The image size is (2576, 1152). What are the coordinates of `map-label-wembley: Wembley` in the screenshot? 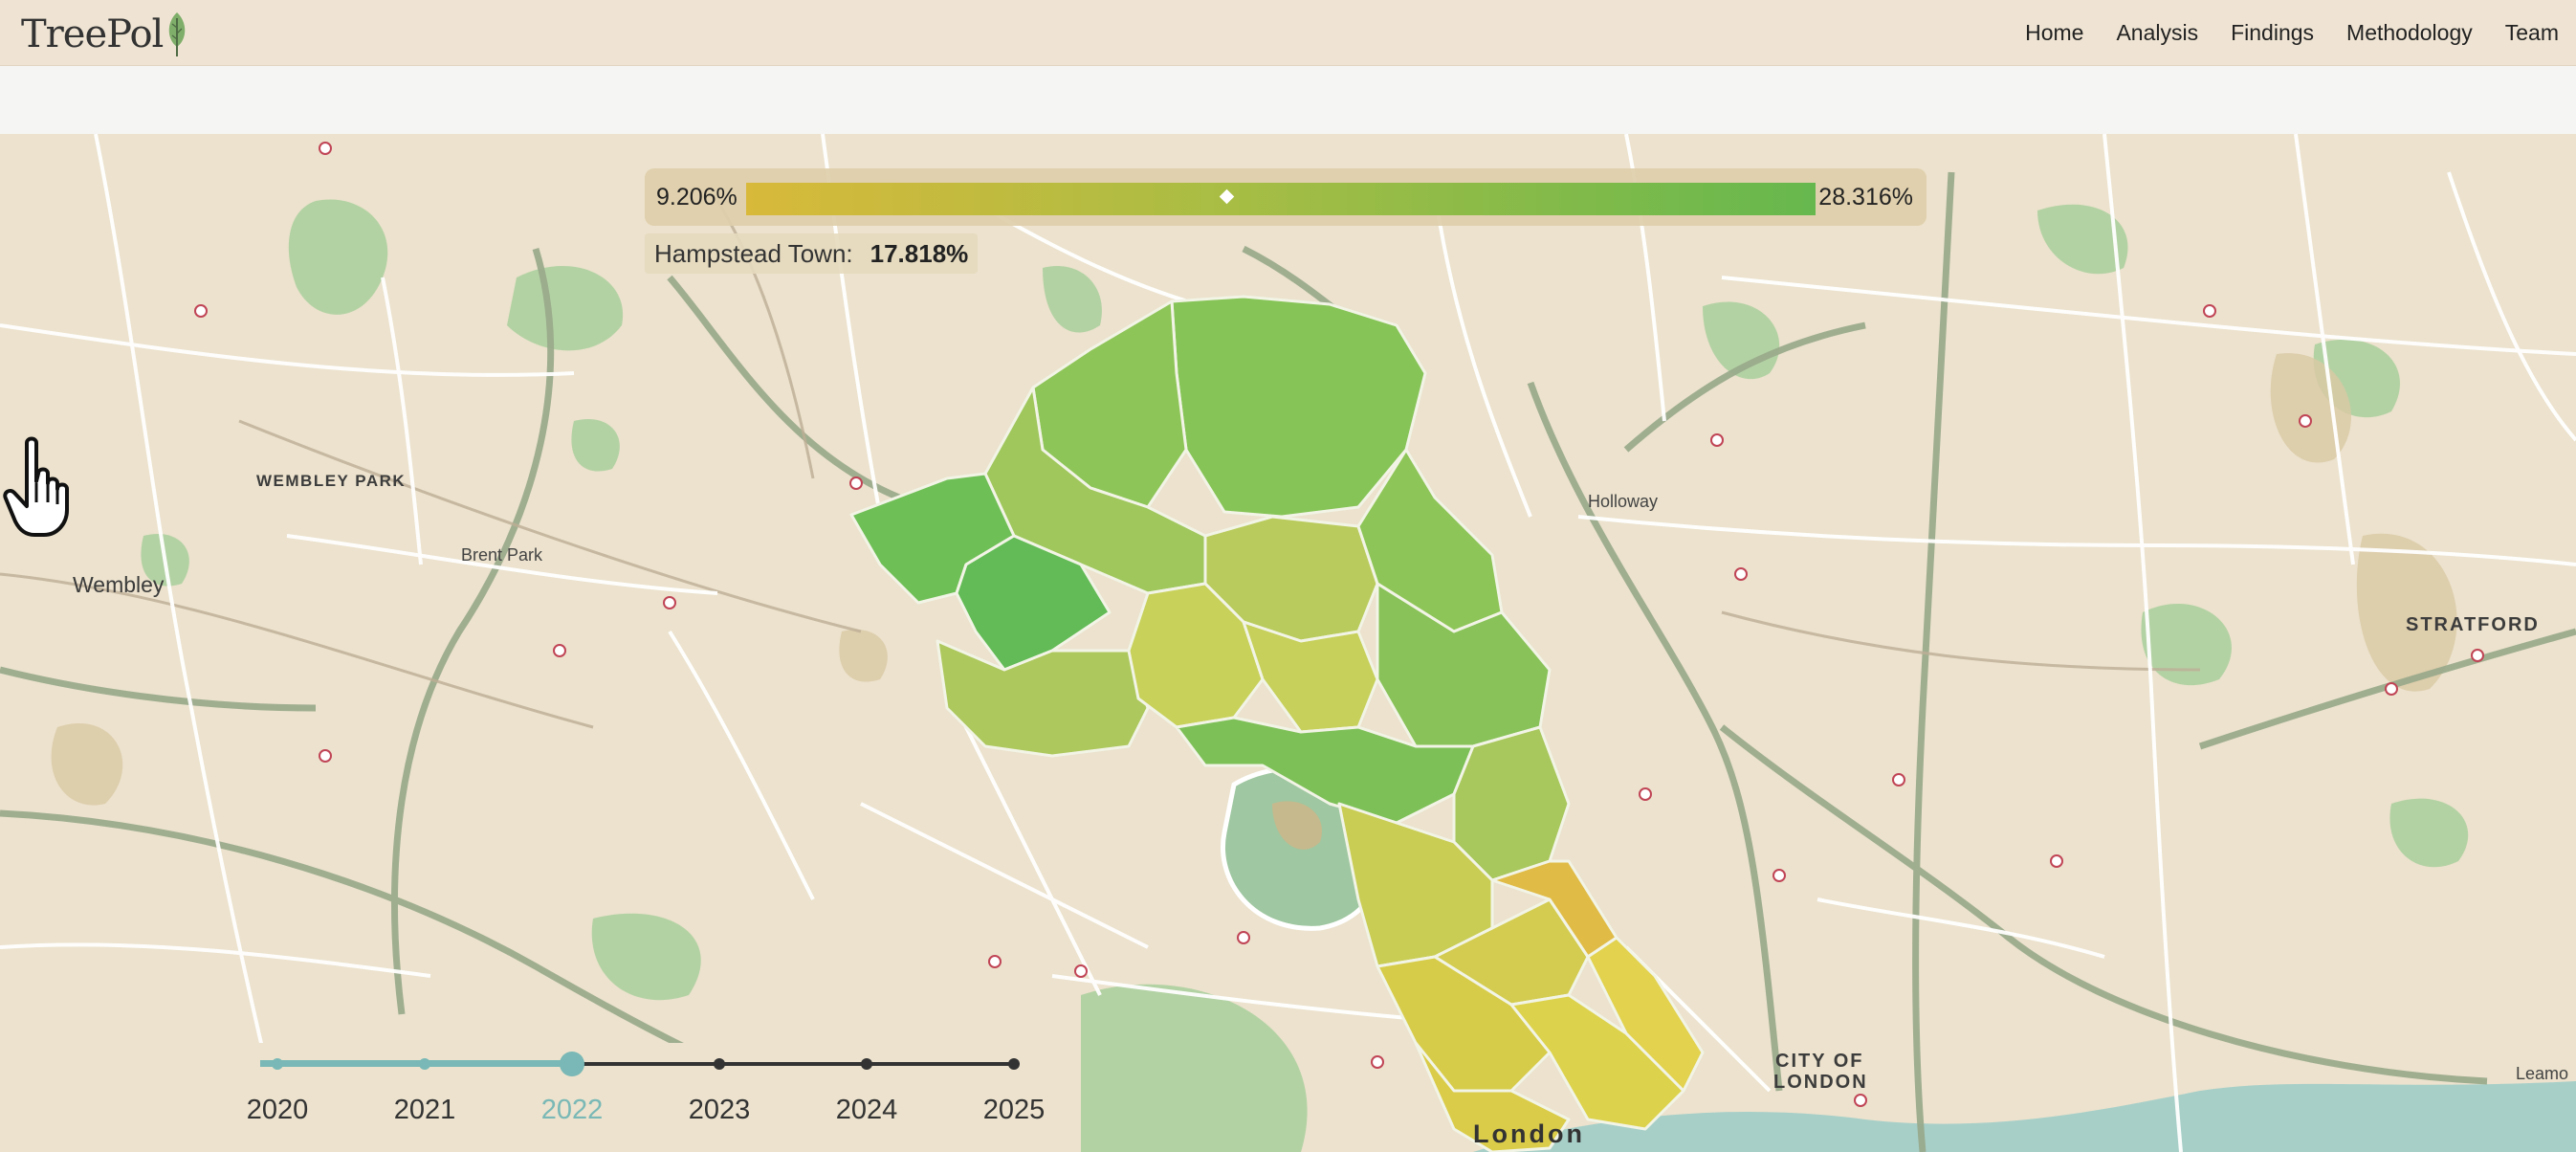 It's located at (119, 584).